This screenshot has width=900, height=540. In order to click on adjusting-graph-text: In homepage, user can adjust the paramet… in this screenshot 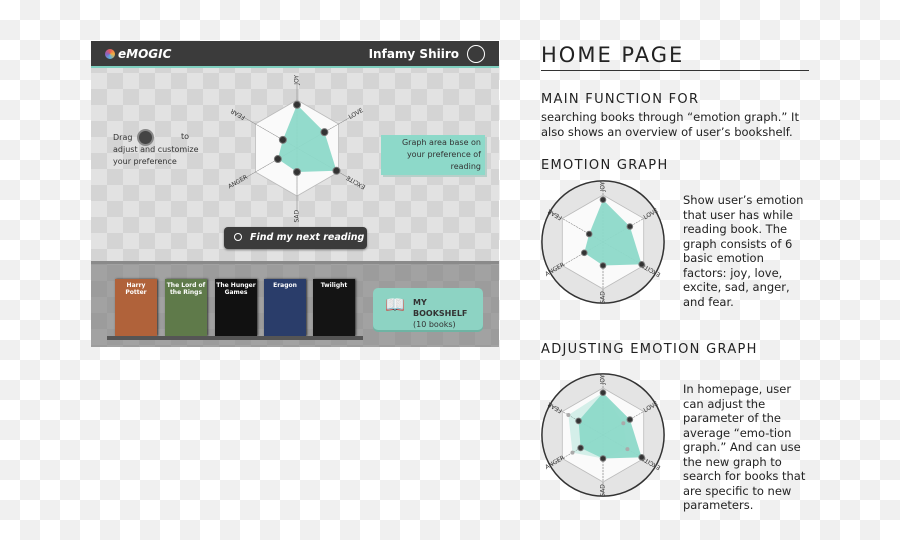, I will do `click(744, 447)`.